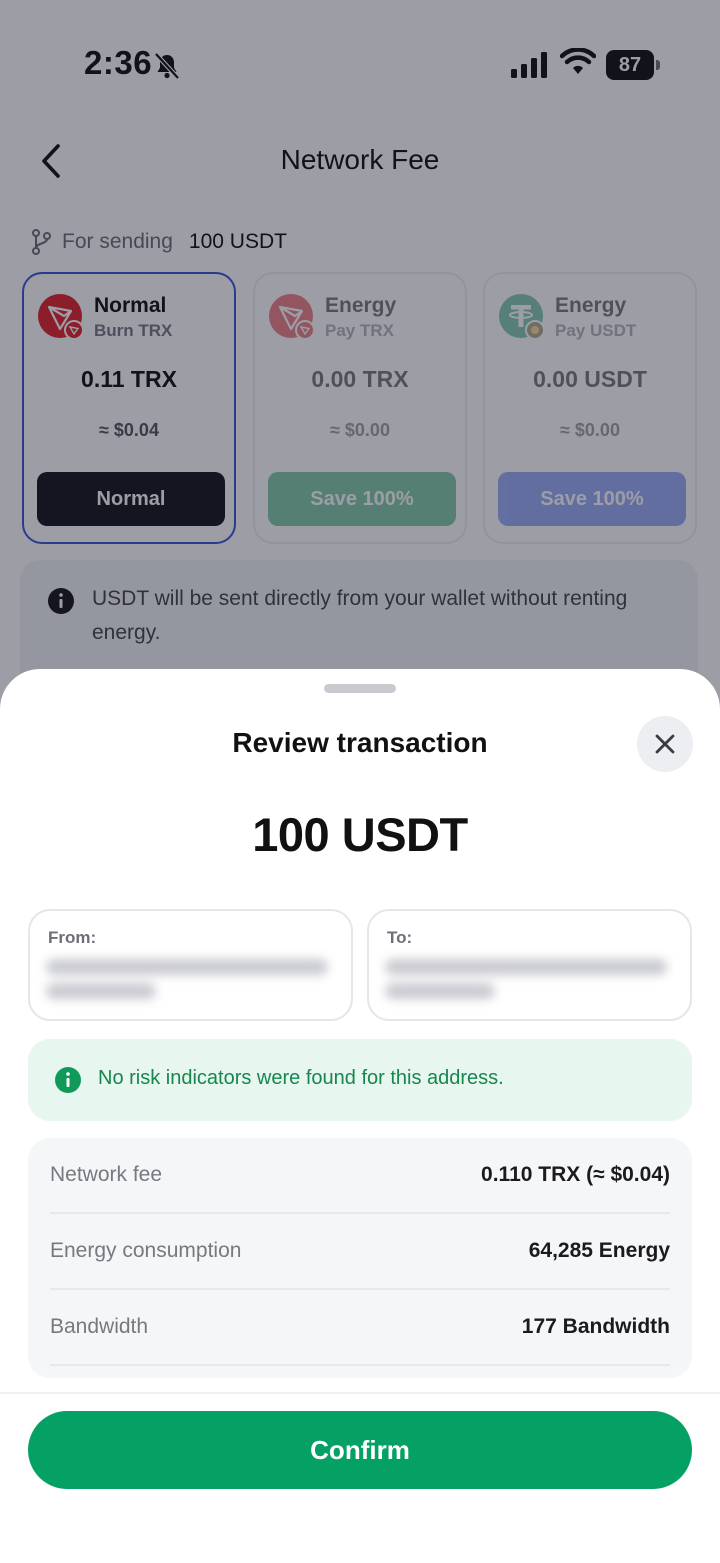  What do you see at coordinates (192, 983) in the screenshot?
I see `from-address-redacted` at bounding box center [192, 983].